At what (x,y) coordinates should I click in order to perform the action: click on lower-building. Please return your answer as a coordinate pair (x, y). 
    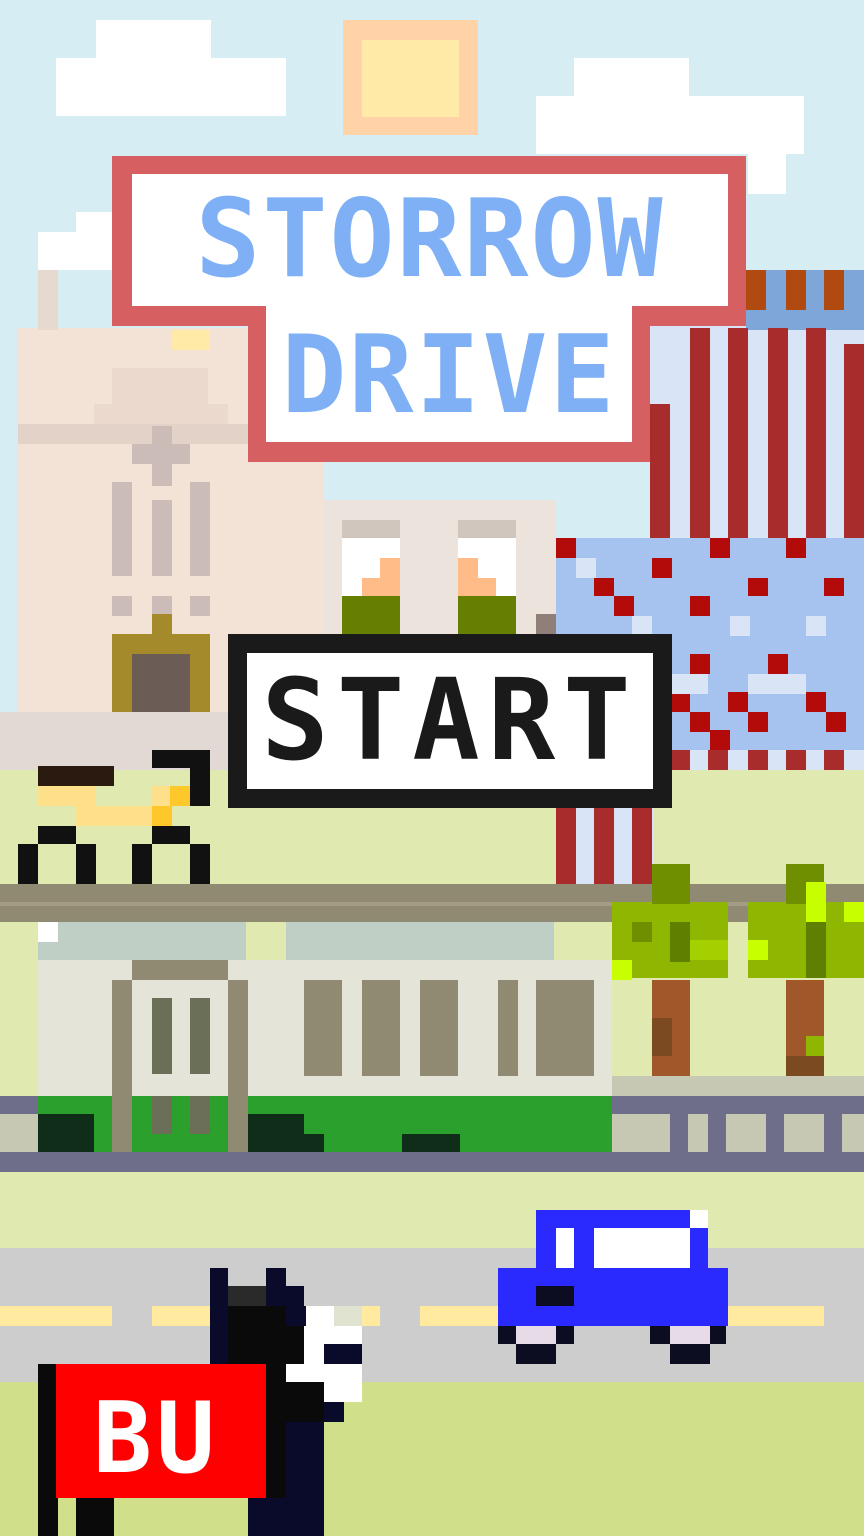
    Looking at the image, I should click on (325, 1037).